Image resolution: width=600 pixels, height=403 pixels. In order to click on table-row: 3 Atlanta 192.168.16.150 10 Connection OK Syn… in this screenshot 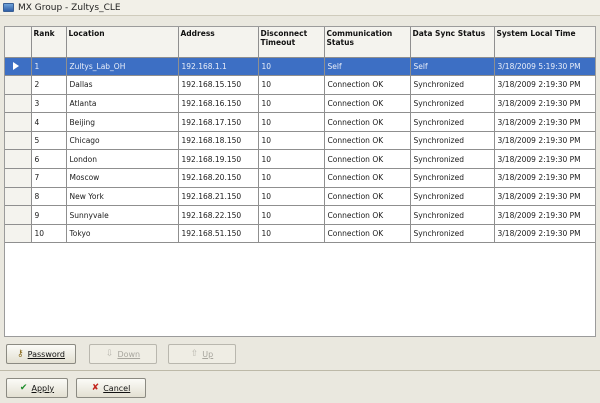, I will do `click(300, 104)`.